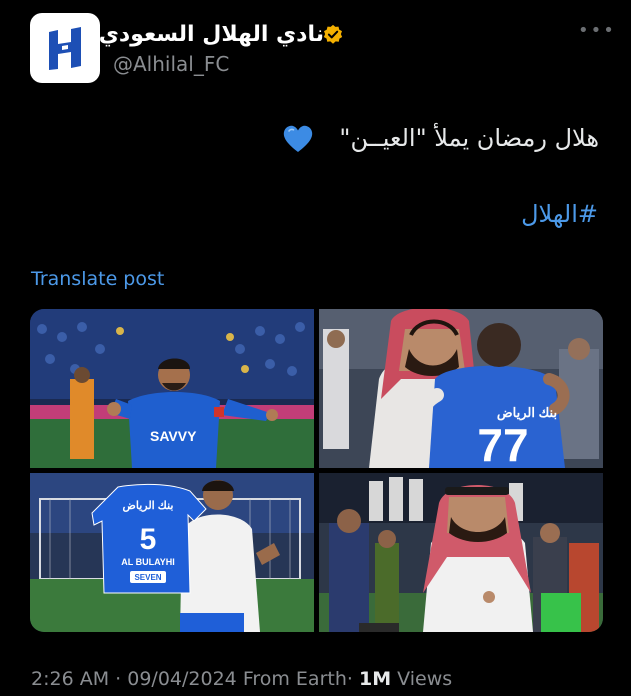  I want to click on guest-on-pitch-photo, so click(461, 552).